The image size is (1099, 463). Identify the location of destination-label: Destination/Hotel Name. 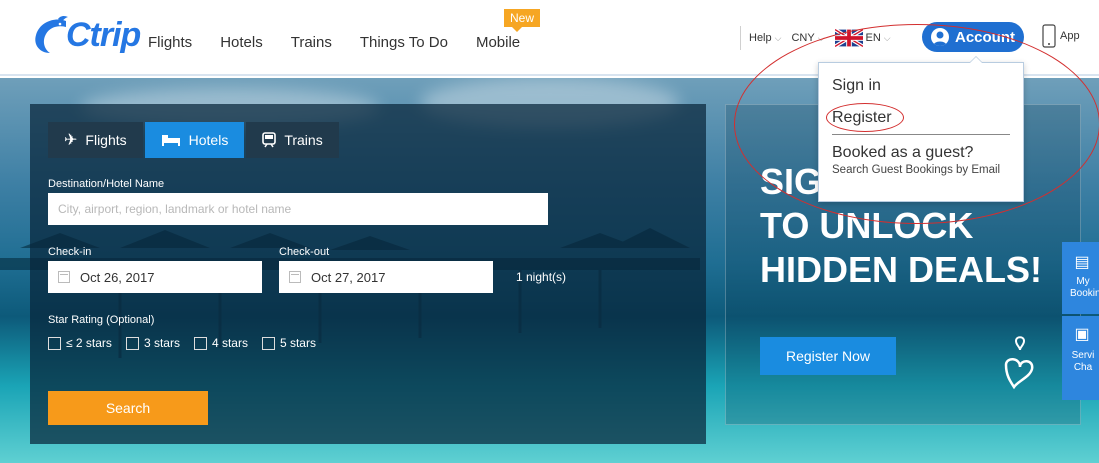
(106, 184).